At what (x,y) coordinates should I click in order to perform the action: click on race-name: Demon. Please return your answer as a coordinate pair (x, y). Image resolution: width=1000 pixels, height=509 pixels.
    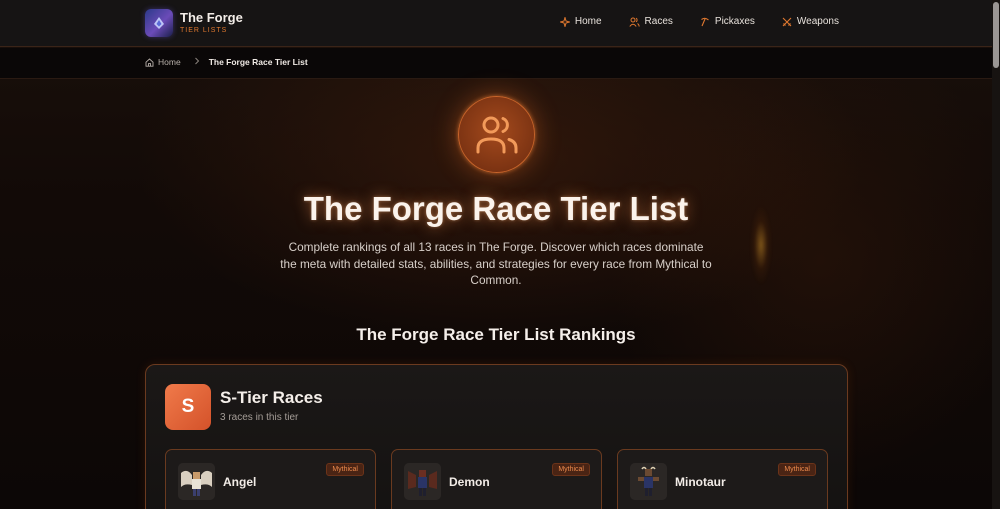
    Looking at the image, I should click on (469, 482).